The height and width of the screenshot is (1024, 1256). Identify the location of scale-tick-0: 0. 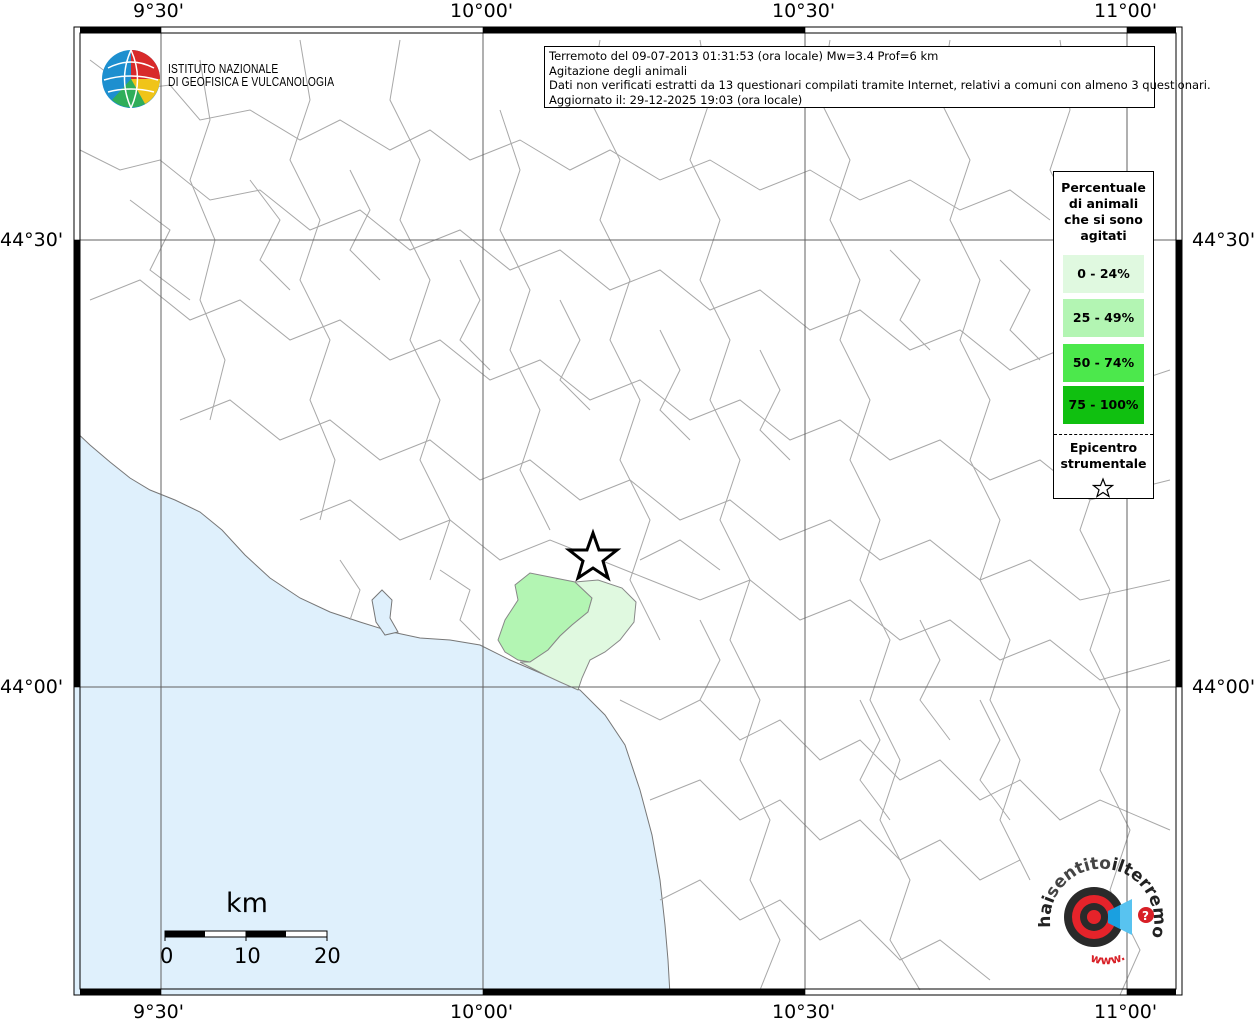
(167, 956).